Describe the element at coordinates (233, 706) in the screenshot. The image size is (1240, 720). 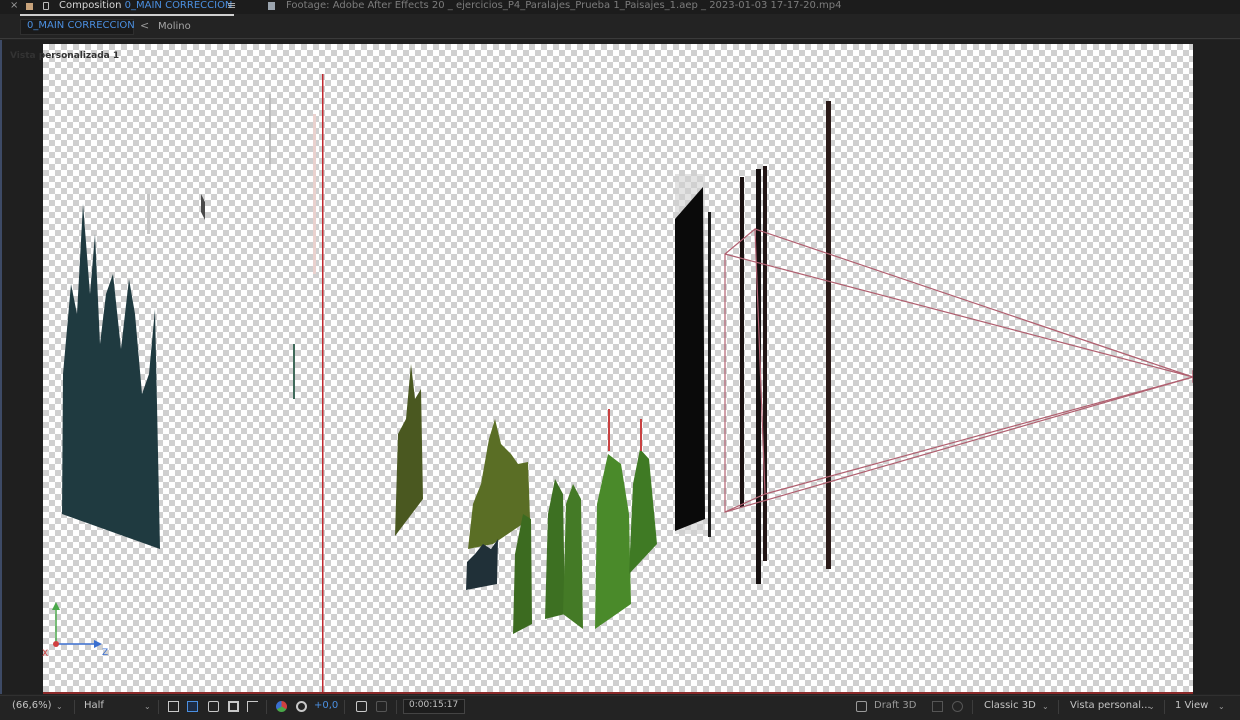
I see `guides-icon` at that location.